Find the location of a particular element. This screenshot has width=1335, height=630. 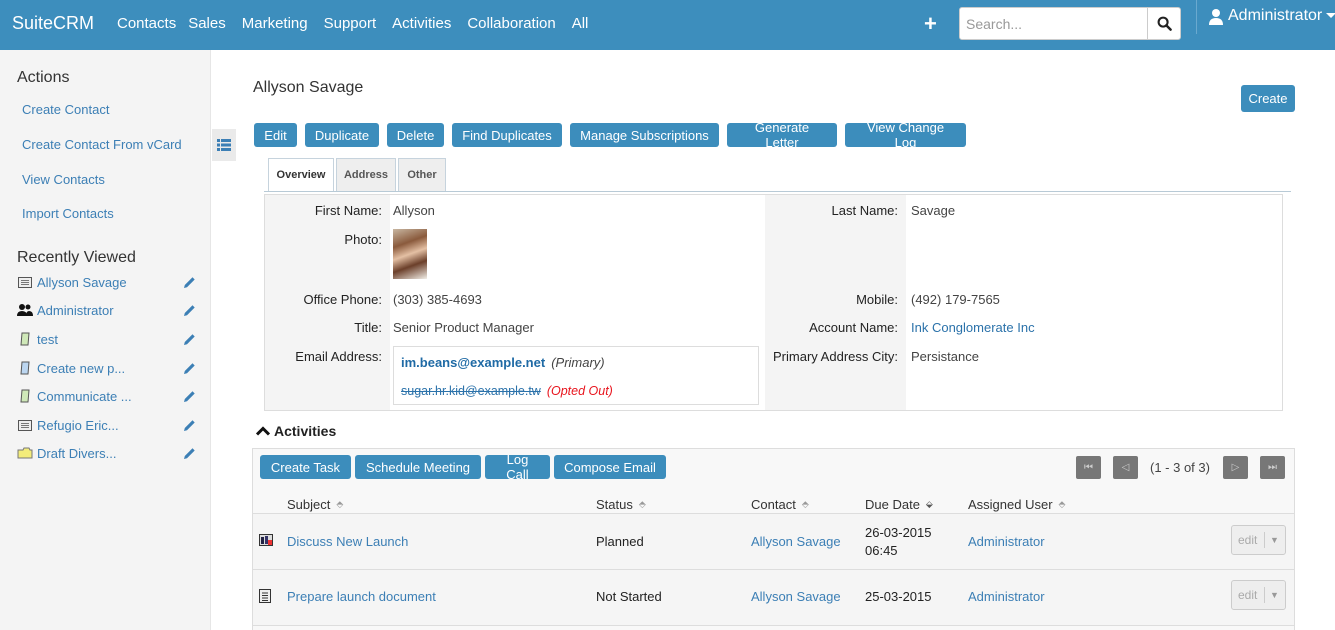

create-button: Create is located at coordinates (1268, 98).